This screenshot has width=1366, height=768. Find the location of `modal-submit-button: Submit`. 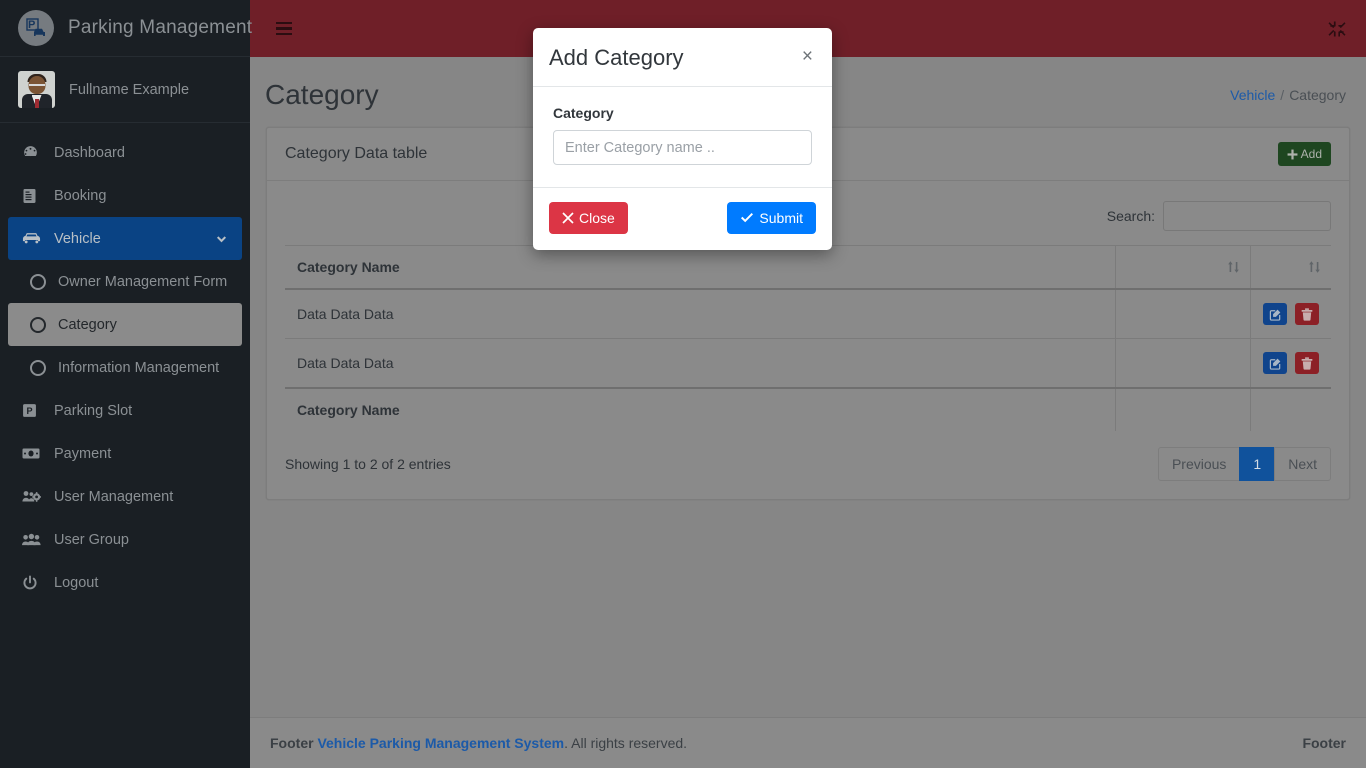

modal-submit-button: Submit is located at coordinates (771, 218).